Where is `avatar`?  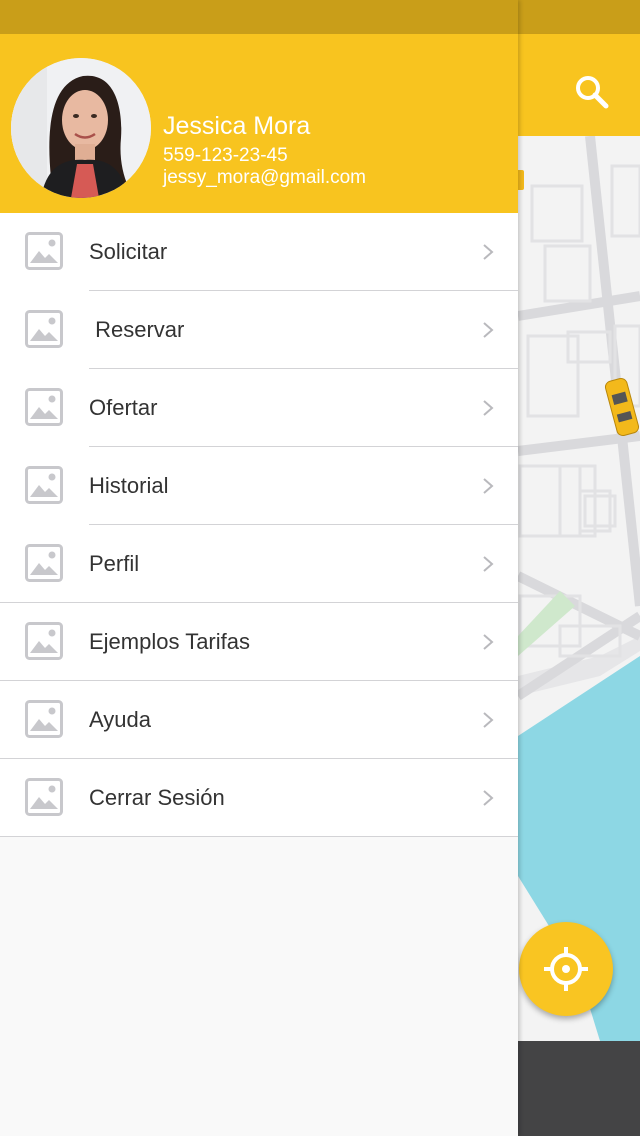 avatar is located at coordinates (81, 128).